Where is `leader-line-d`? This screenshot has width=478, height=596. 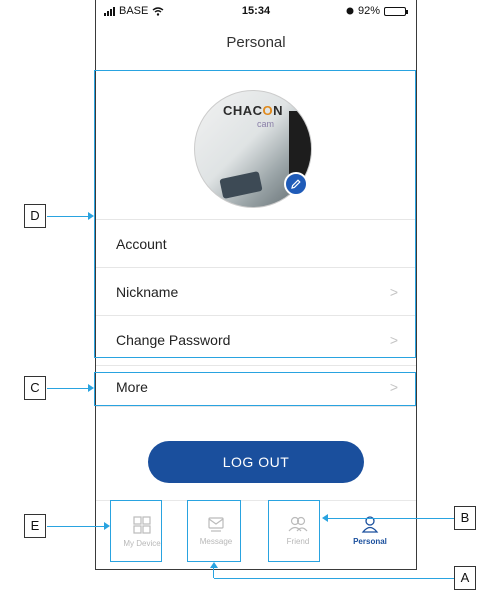
leader-line-d is located at coordinates (67, 216).